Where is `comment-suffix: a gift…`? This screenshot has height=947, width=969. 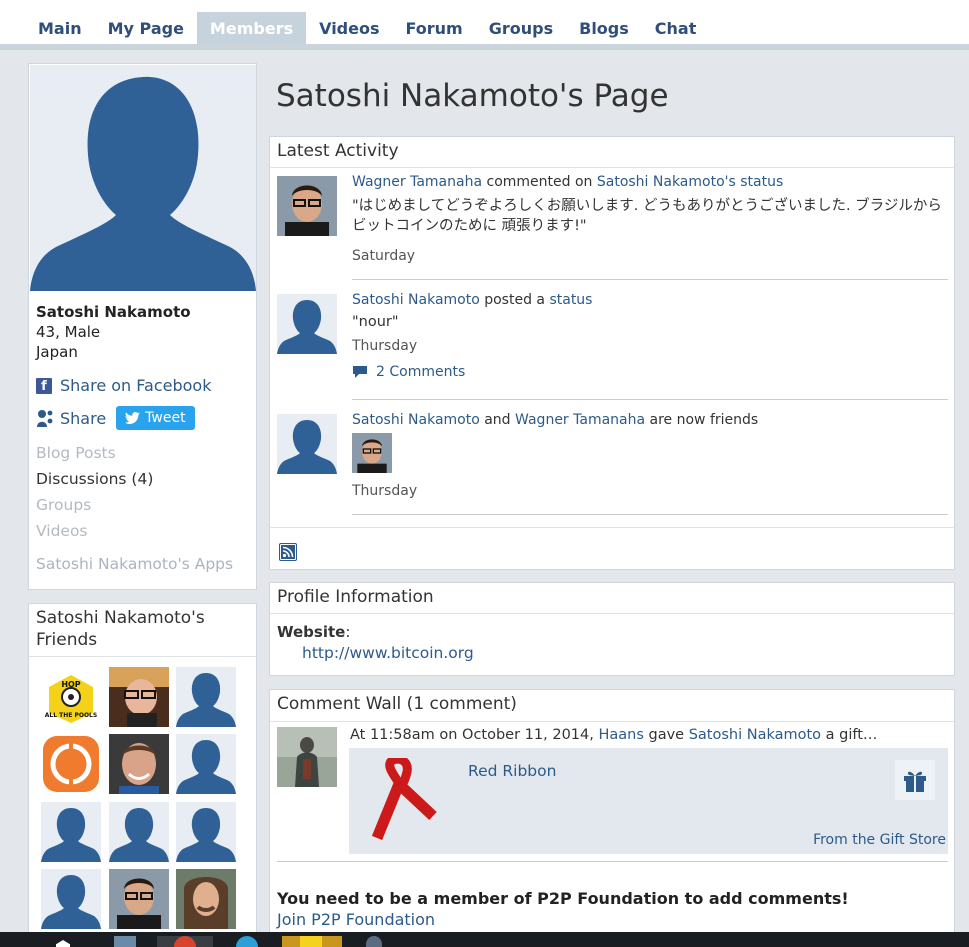 comment-suffix: a gift… is located at coordinates (849, 735).